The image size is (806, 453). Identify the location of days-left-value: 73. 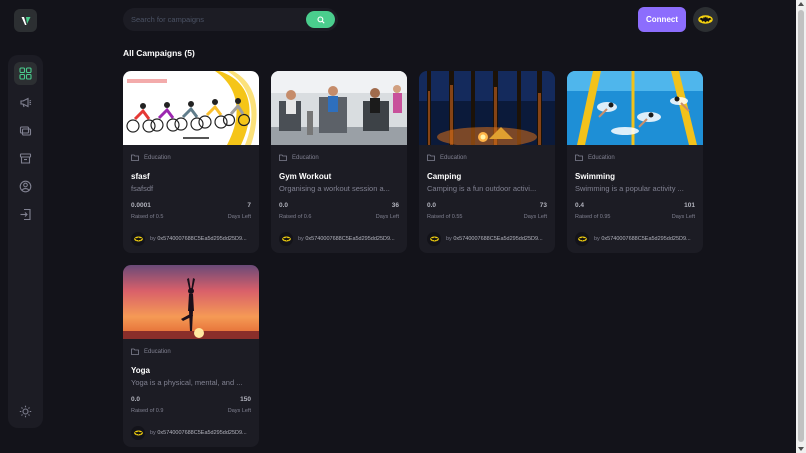
(543, 205).